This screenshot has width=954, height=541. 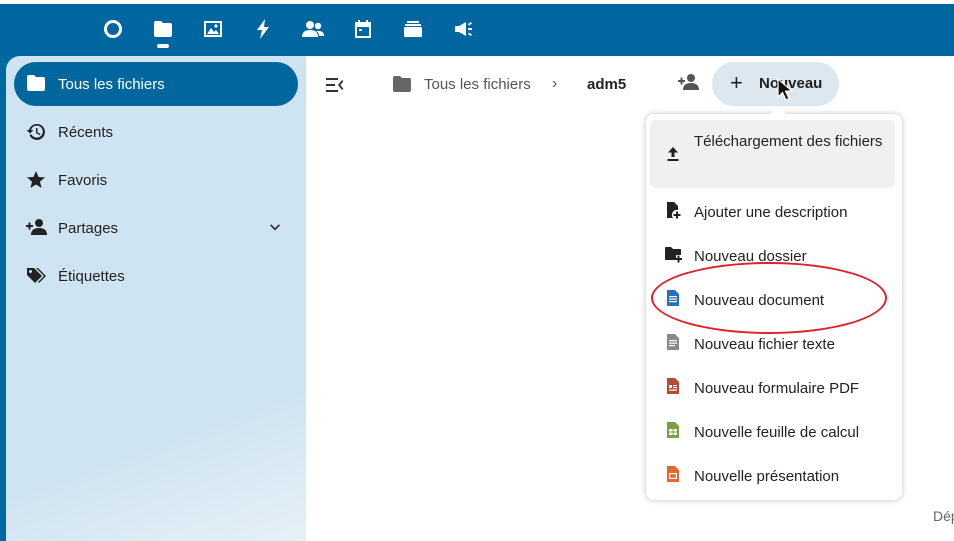 What do you see at coordinates (788, 141) in the screenshot?
I see `menu-item-label: Téléchargement des fichiers` at bounding box center [788, 141].